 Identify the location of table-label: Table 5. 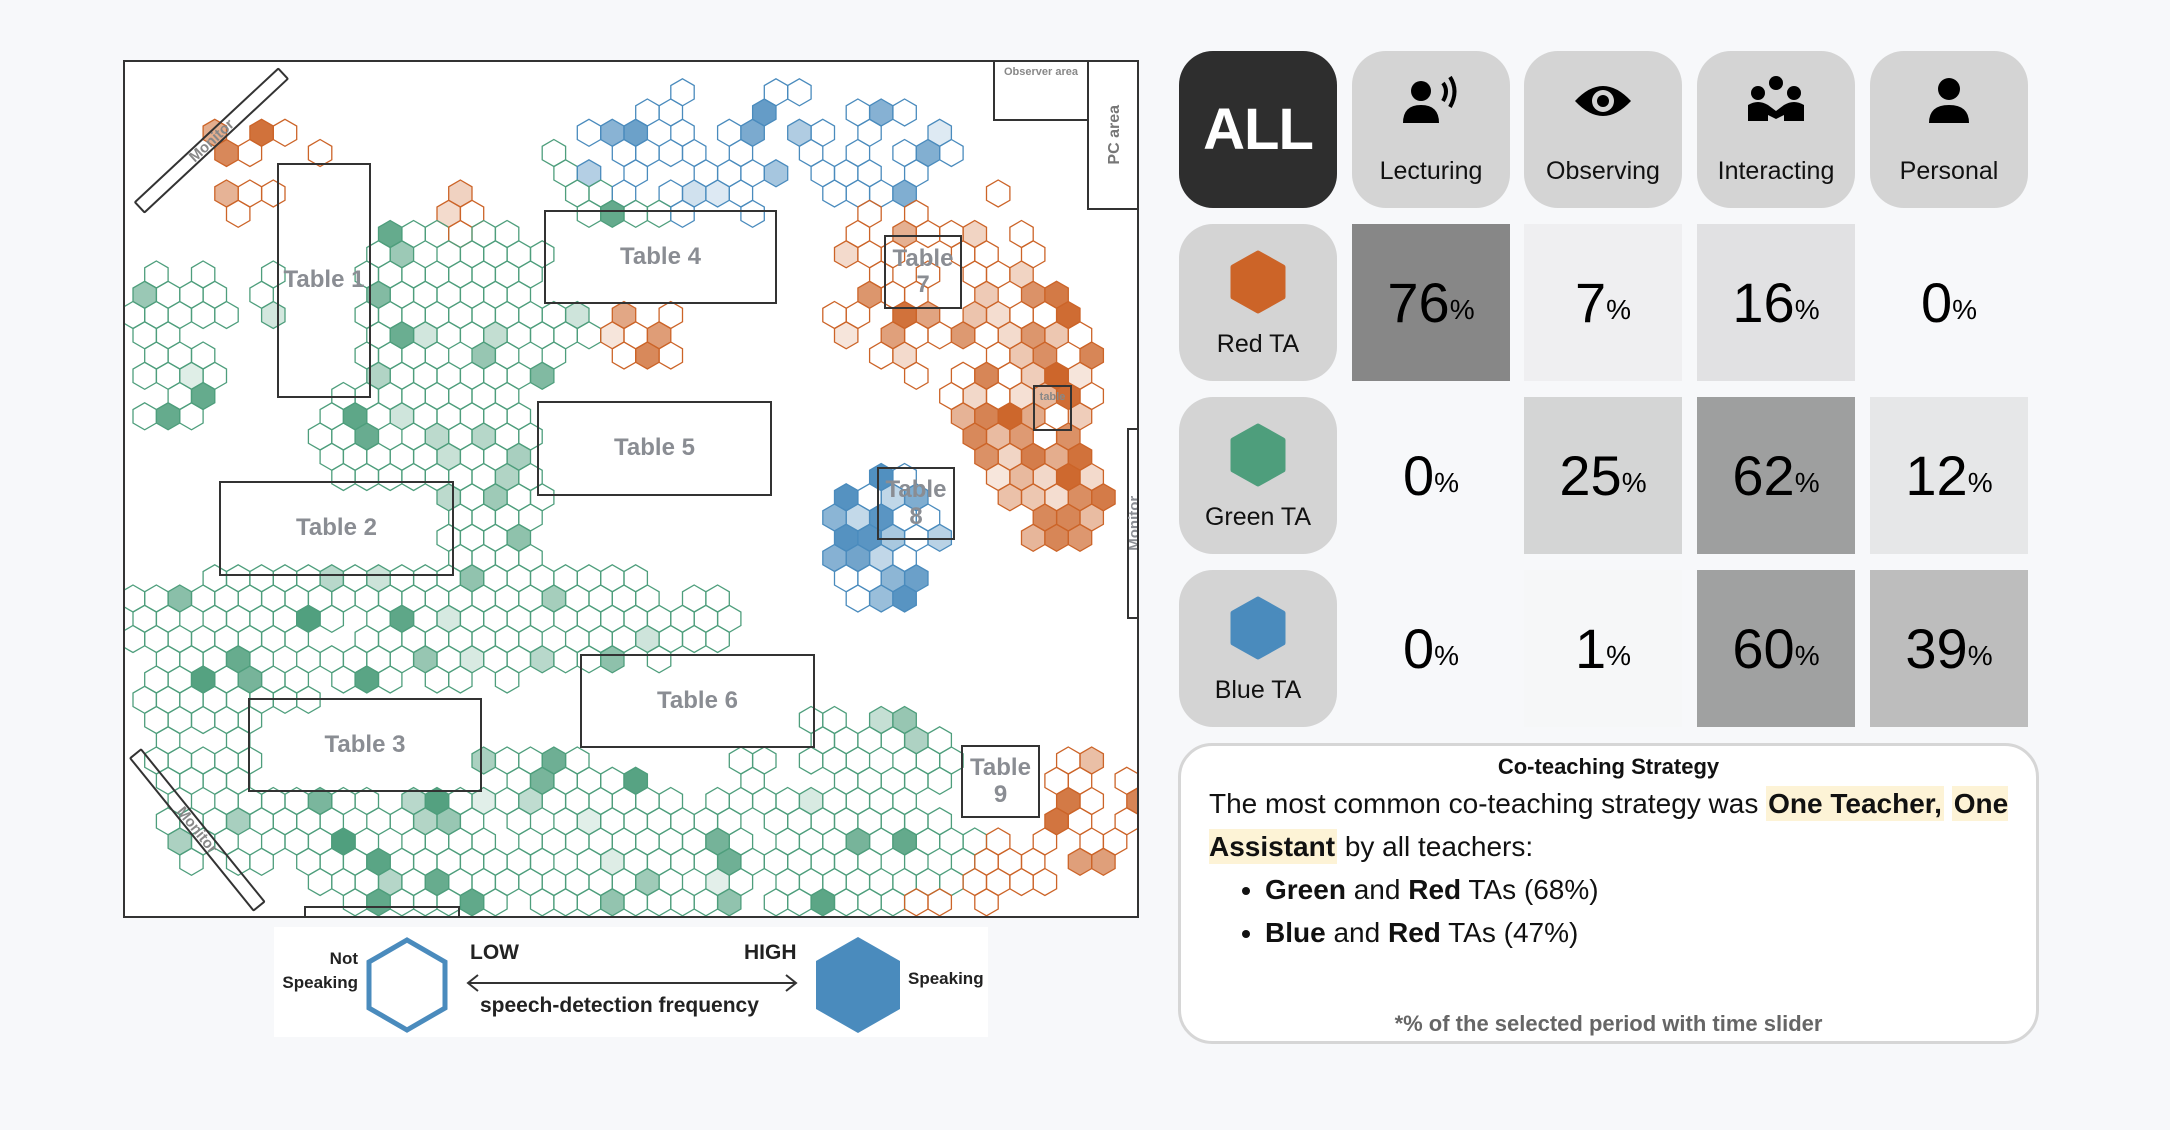
(654, 448).